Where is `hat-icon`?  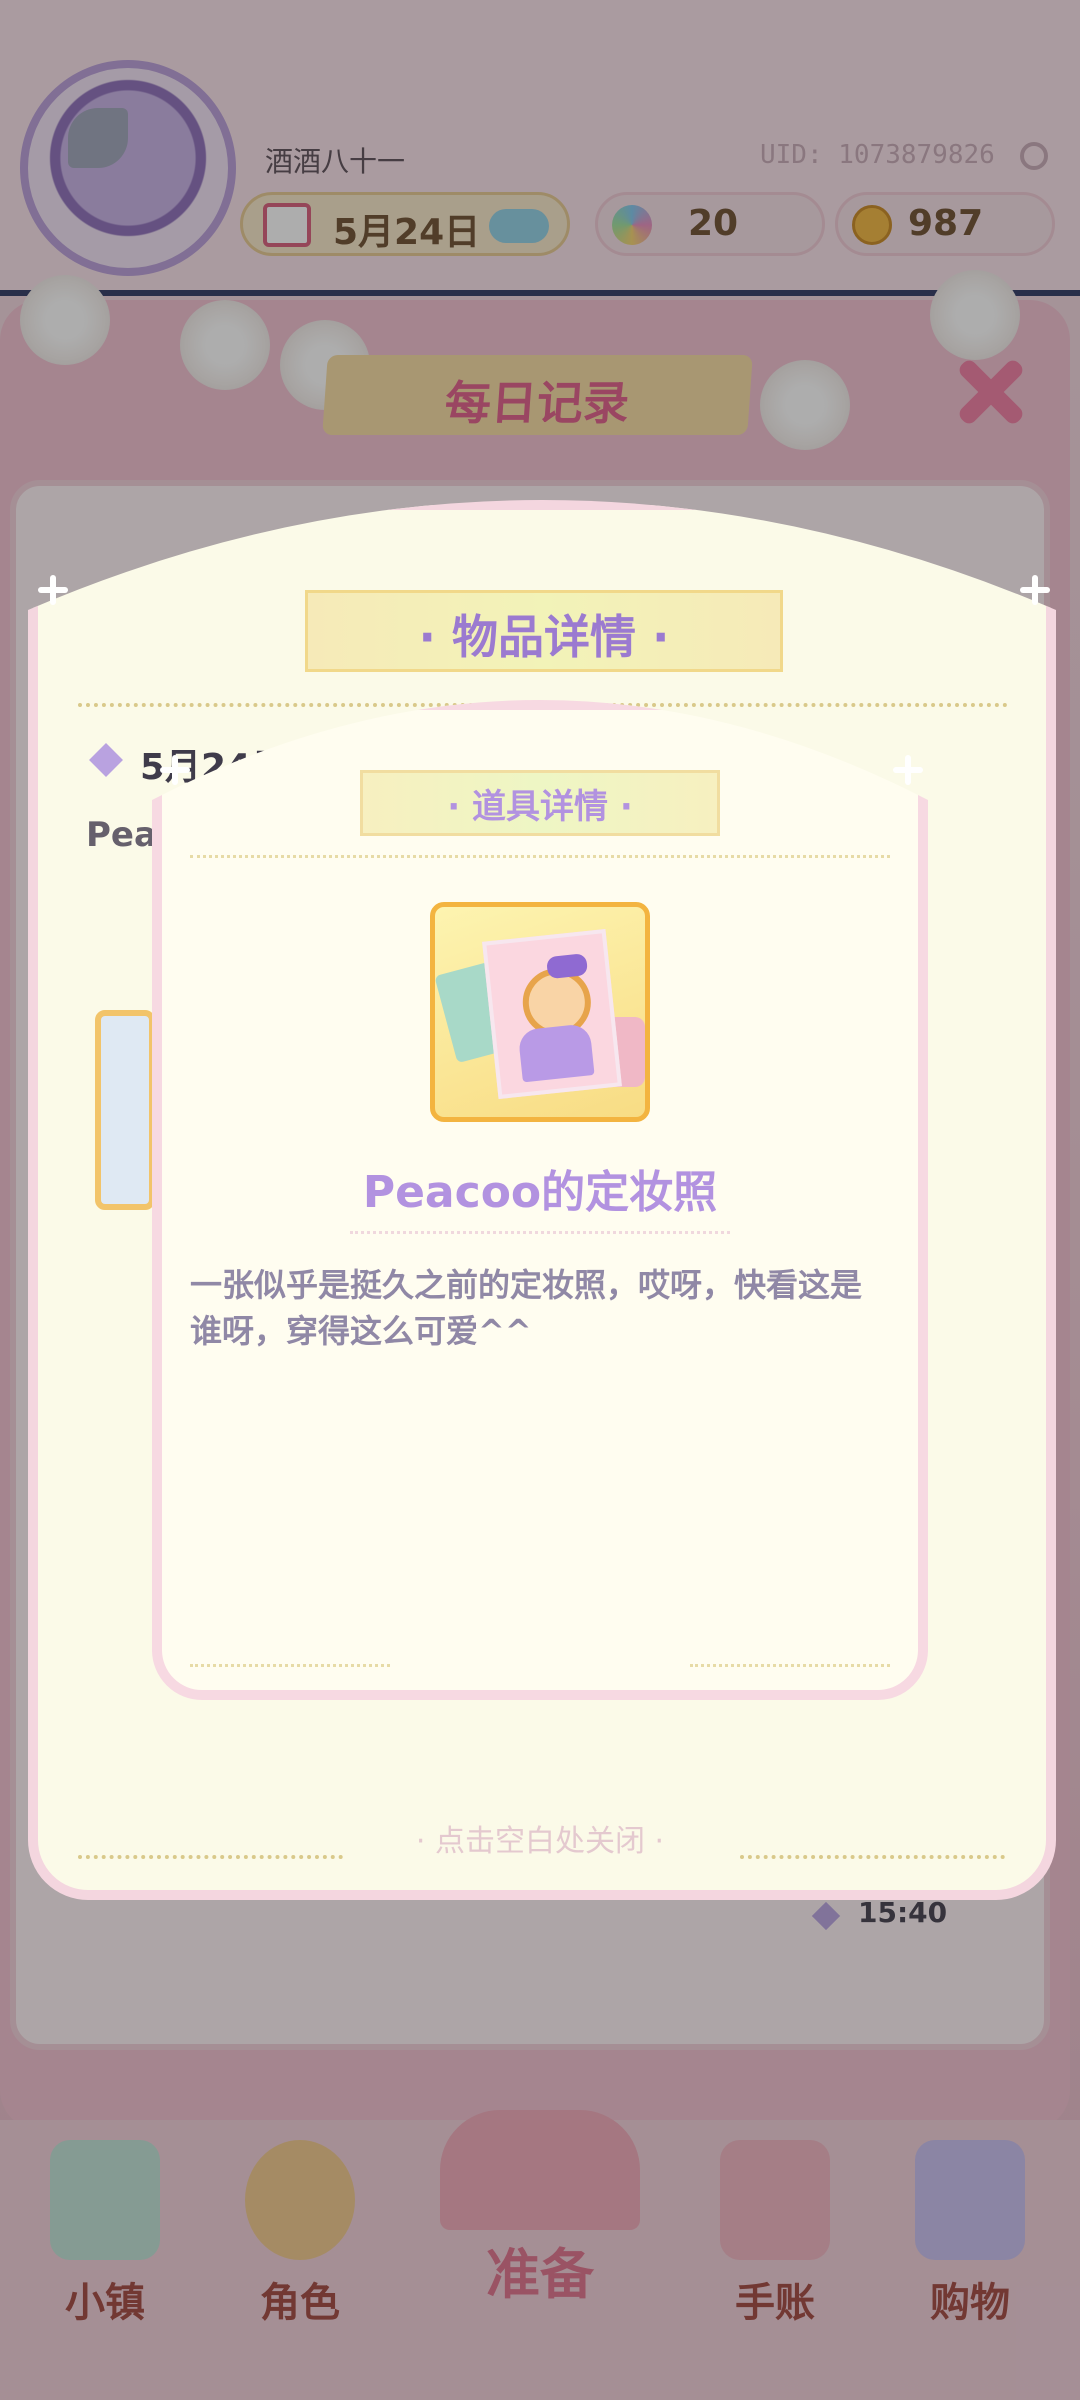
hat-icon is located at coordinates (567, 966).